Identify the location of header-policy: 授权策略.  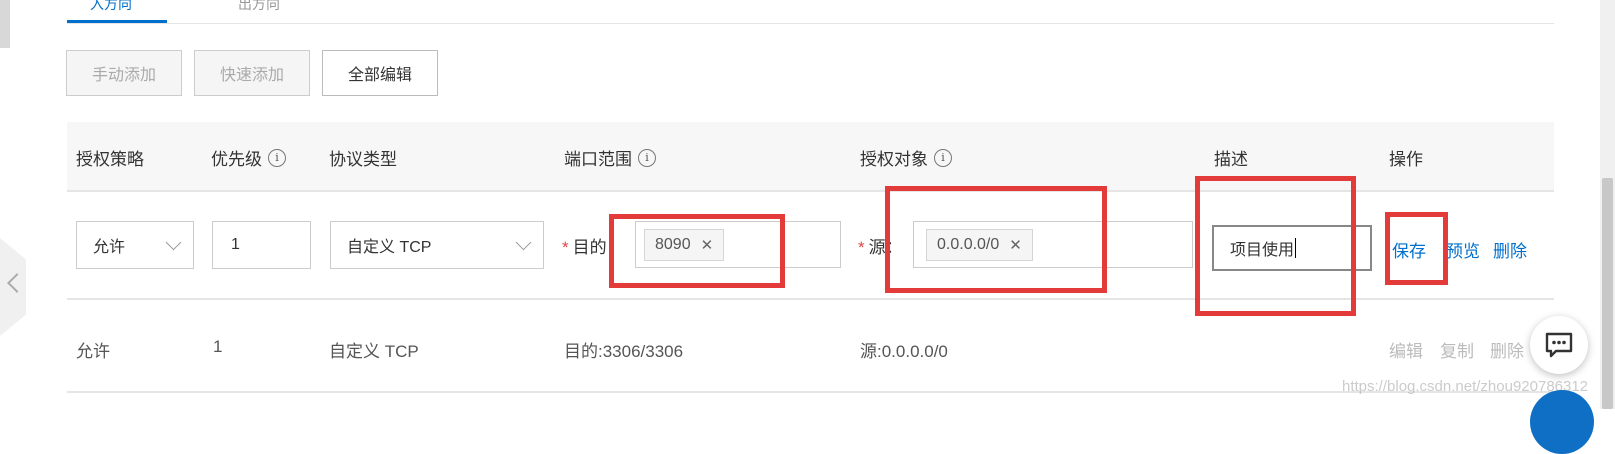
(110, 159).